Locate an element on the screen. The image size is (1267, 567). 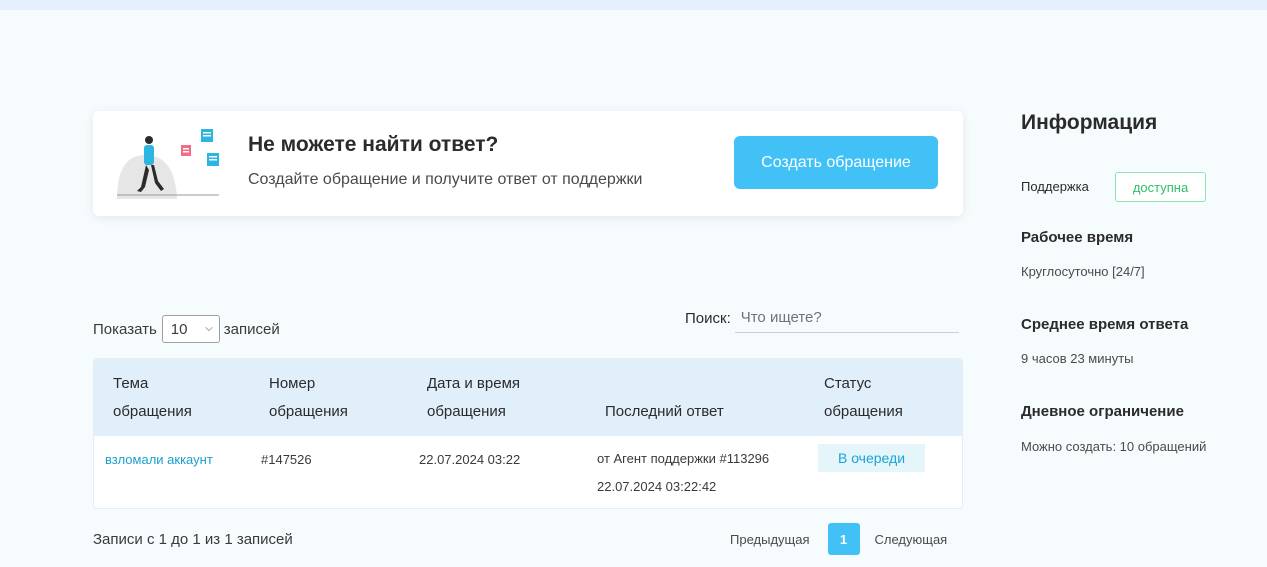
header-topic-line1: Тема is located at coordinates (131, 383).